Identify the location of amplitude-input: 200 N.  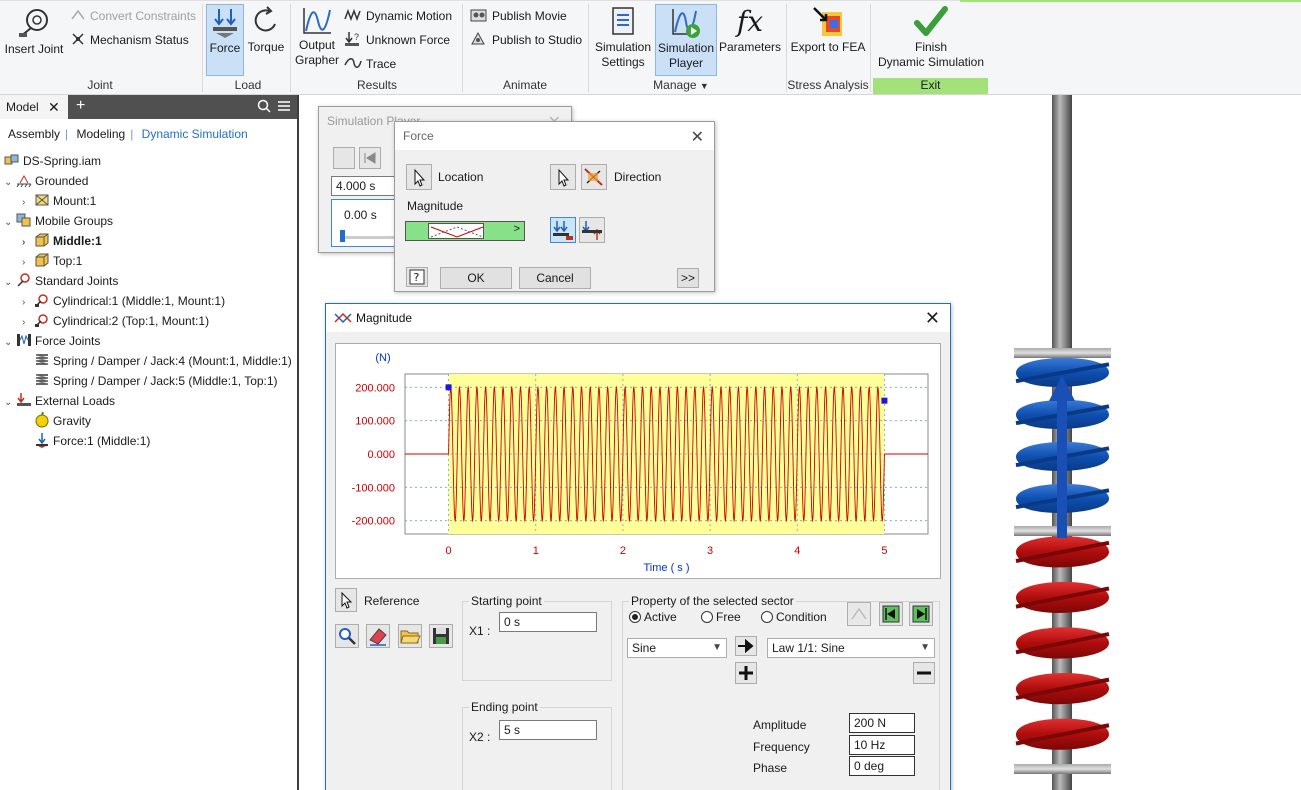
(882, 723).